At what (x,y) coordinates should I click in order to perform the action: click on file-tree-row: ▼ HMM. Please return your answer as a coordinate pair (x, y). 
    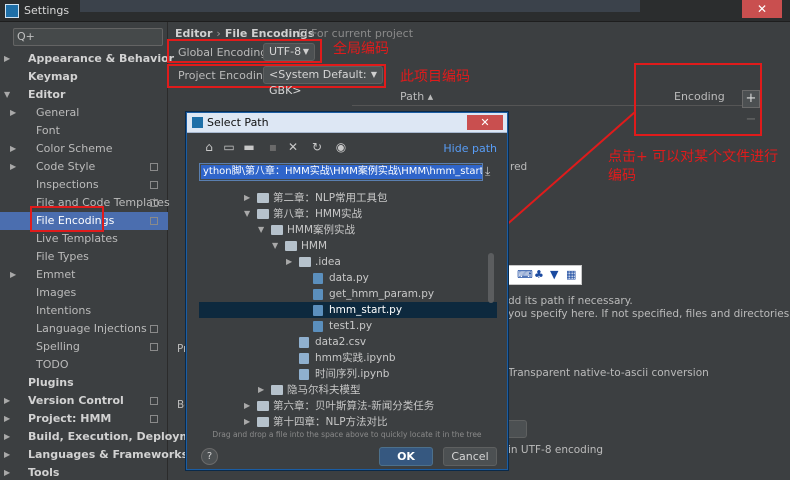
    Looking at the image, I should click on (348, 246).